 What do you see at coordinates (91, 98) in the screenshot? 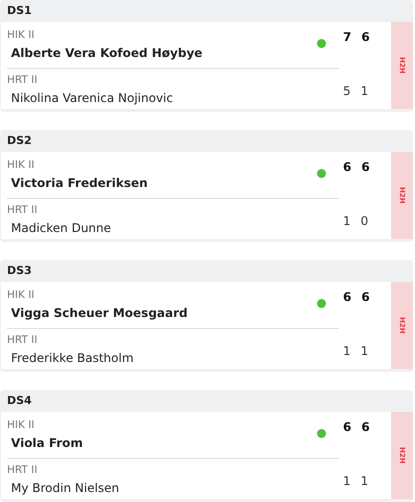
I see `player-name: Nikolina Varenica Nojinovic` at bounding box center [91, 98].